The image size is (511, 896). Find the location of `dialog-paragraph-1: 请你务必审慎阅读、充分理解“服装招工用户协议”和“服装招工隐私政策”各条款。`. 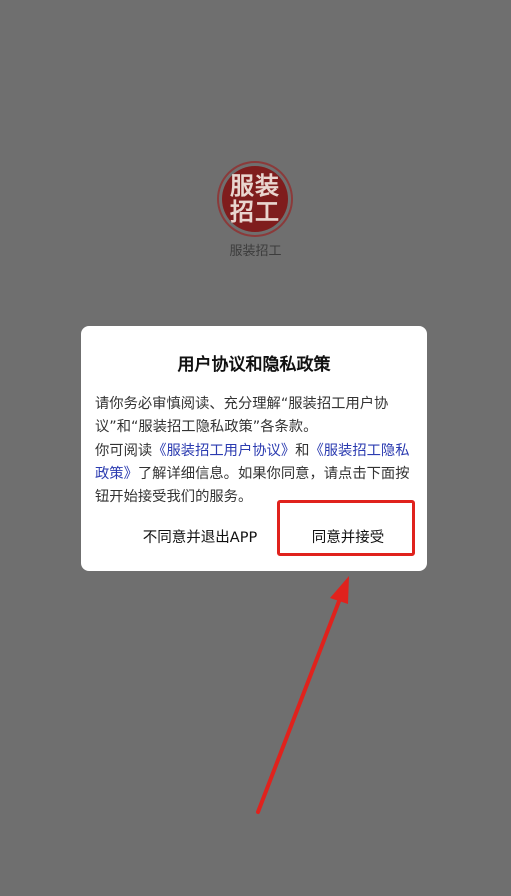

dialog-paragraph-1: 请你务必审慎阅读、充分理解“服装招工用户协议”和“服装招工隐私政策”各条款。 is located at coordinates (242, 416).